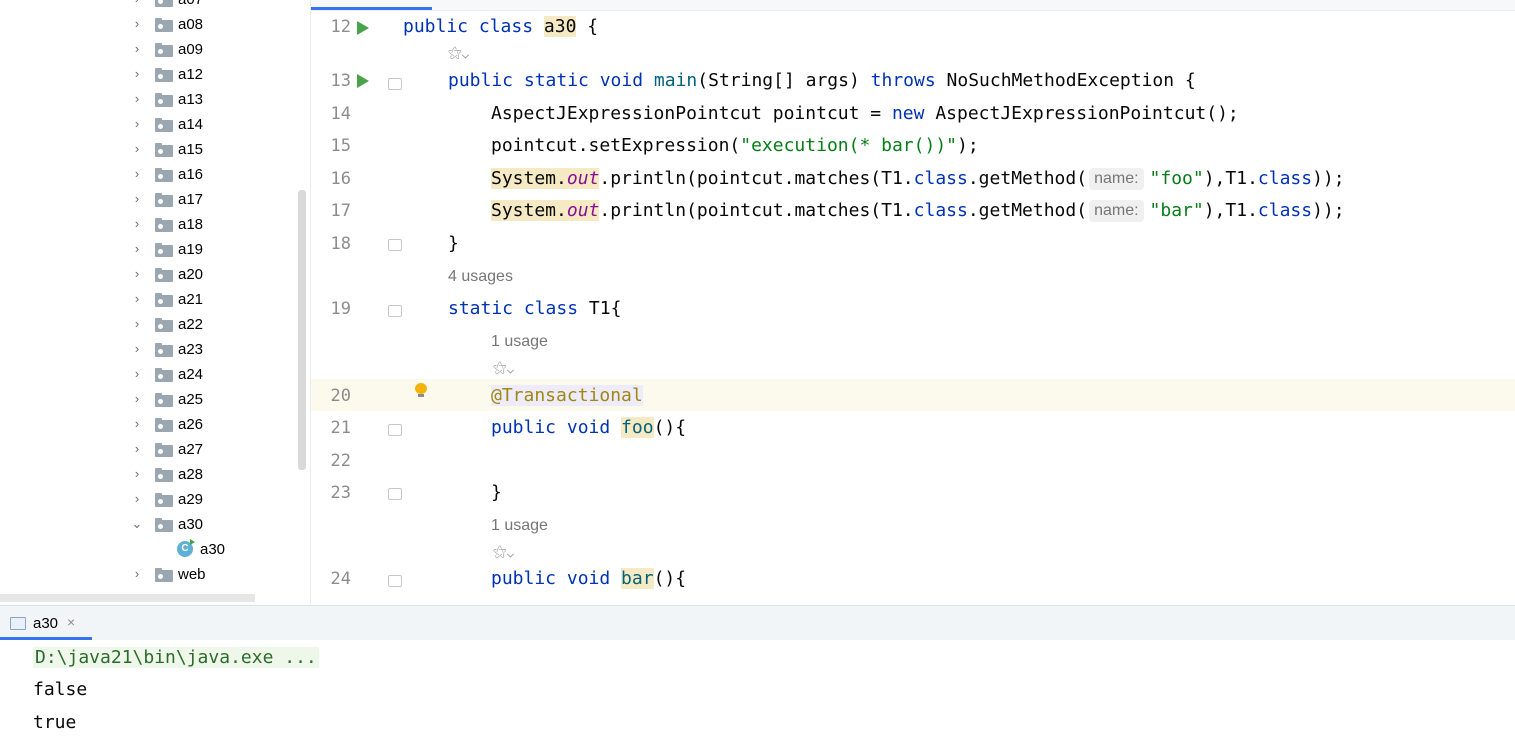 This screenshot has width=1515, height=755. I want to click on tree-folder-a15: › a15, so click(150, 150).